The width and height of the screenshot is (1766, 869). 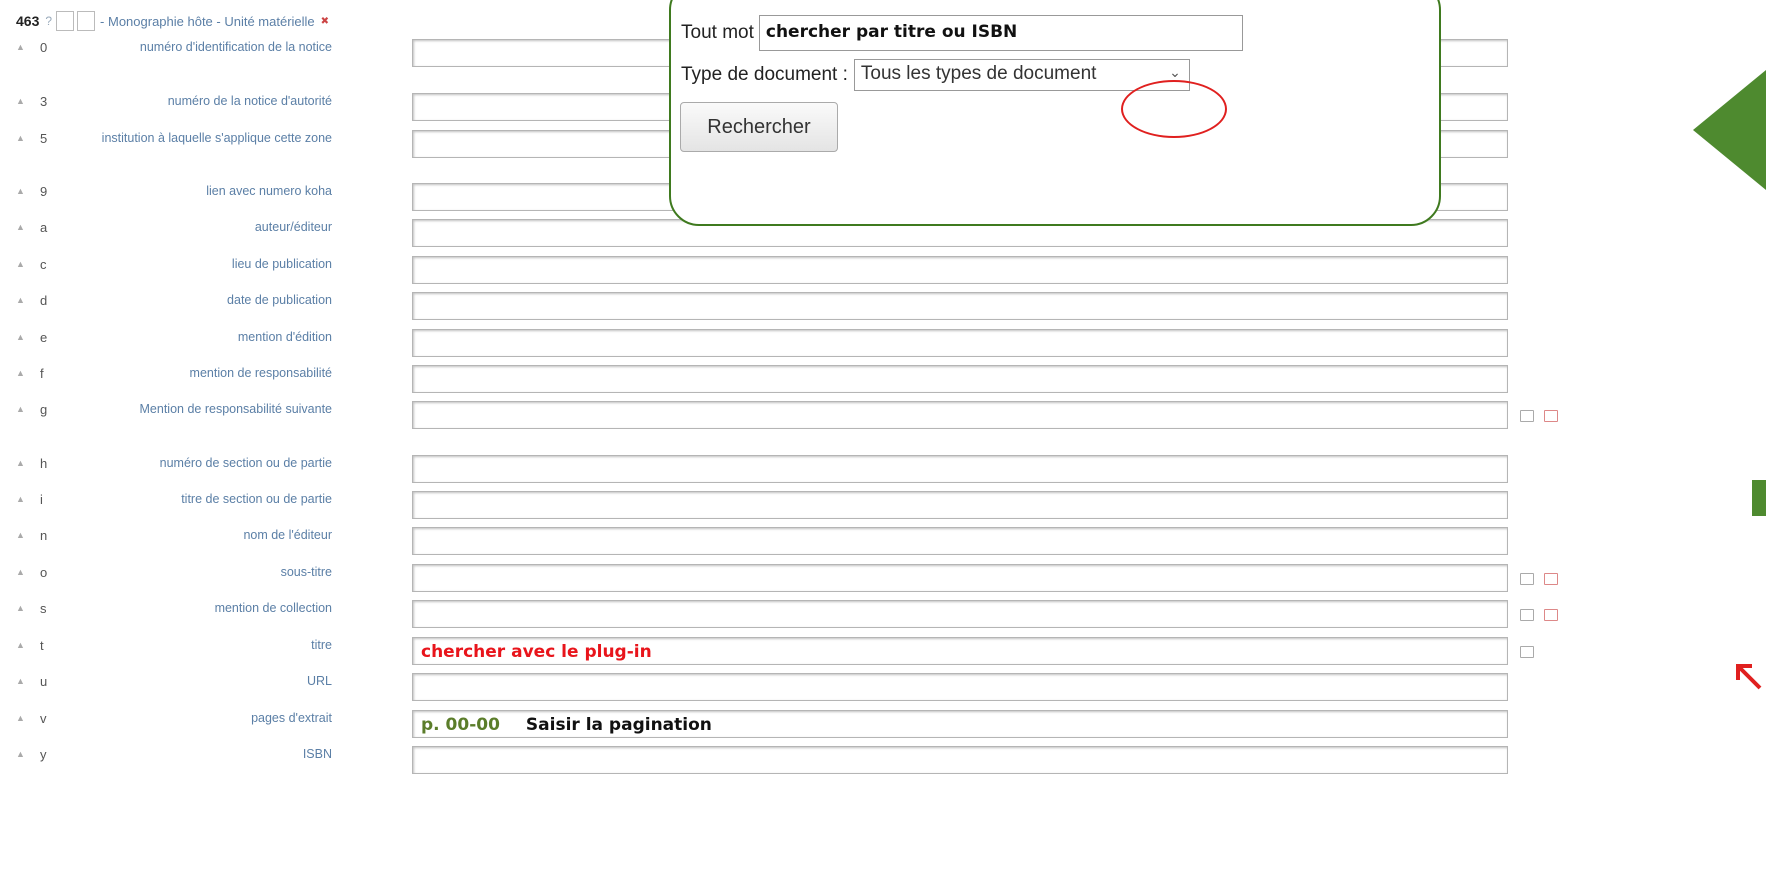 What do you see at coordinates (86, 21) in the screenshot?
I see `indicator-2-input` at bounding box center [86, 21].